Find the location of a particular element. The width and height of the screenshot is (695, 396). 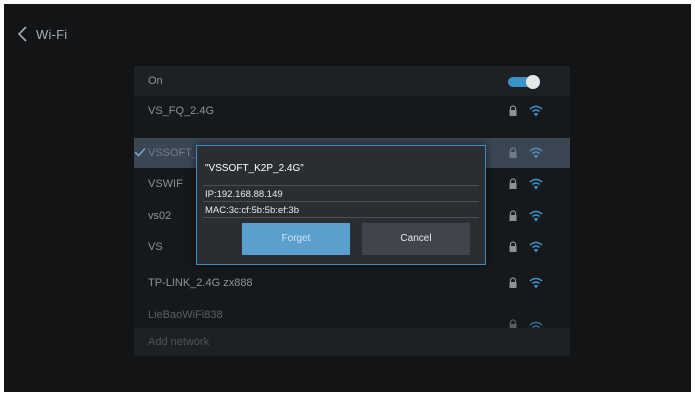

add-network-label: Add network is located at coordinates (179, 342).